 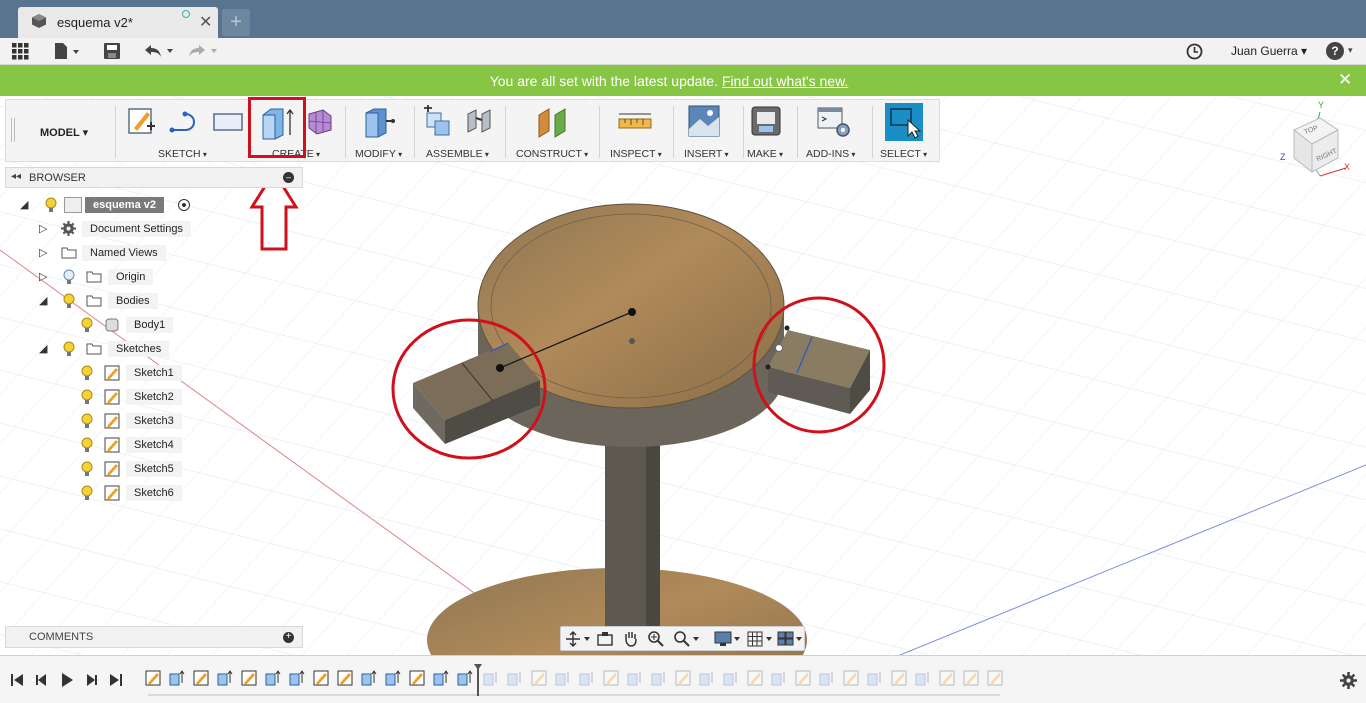 What do you see at coordinates (765, 154) in the screenshot?
I see `make-group-label: MAKE` at bounding box center [765, 154].